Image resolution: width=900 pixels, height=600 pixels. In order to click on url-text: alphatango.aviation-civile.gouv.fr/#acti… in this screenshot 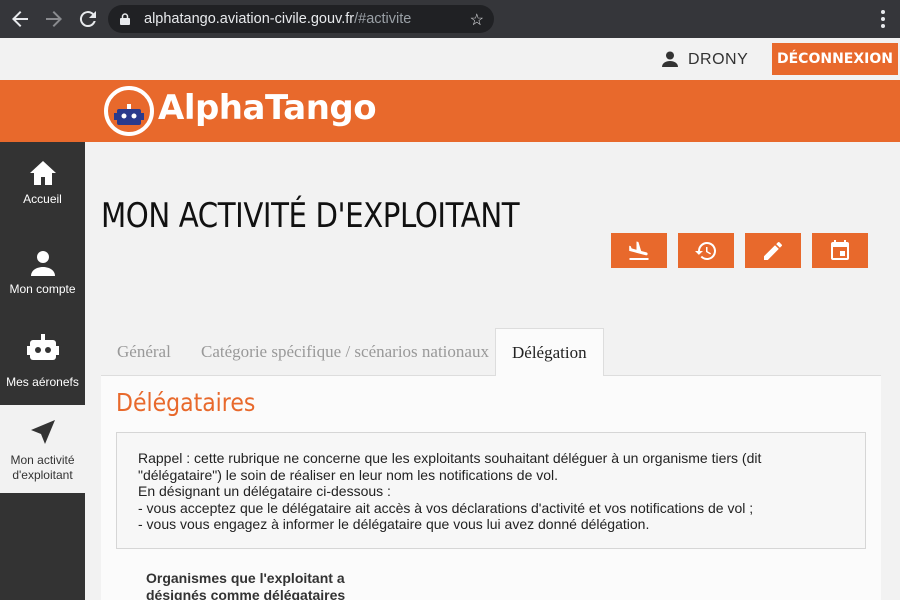, I will do `click(277, 19)`.